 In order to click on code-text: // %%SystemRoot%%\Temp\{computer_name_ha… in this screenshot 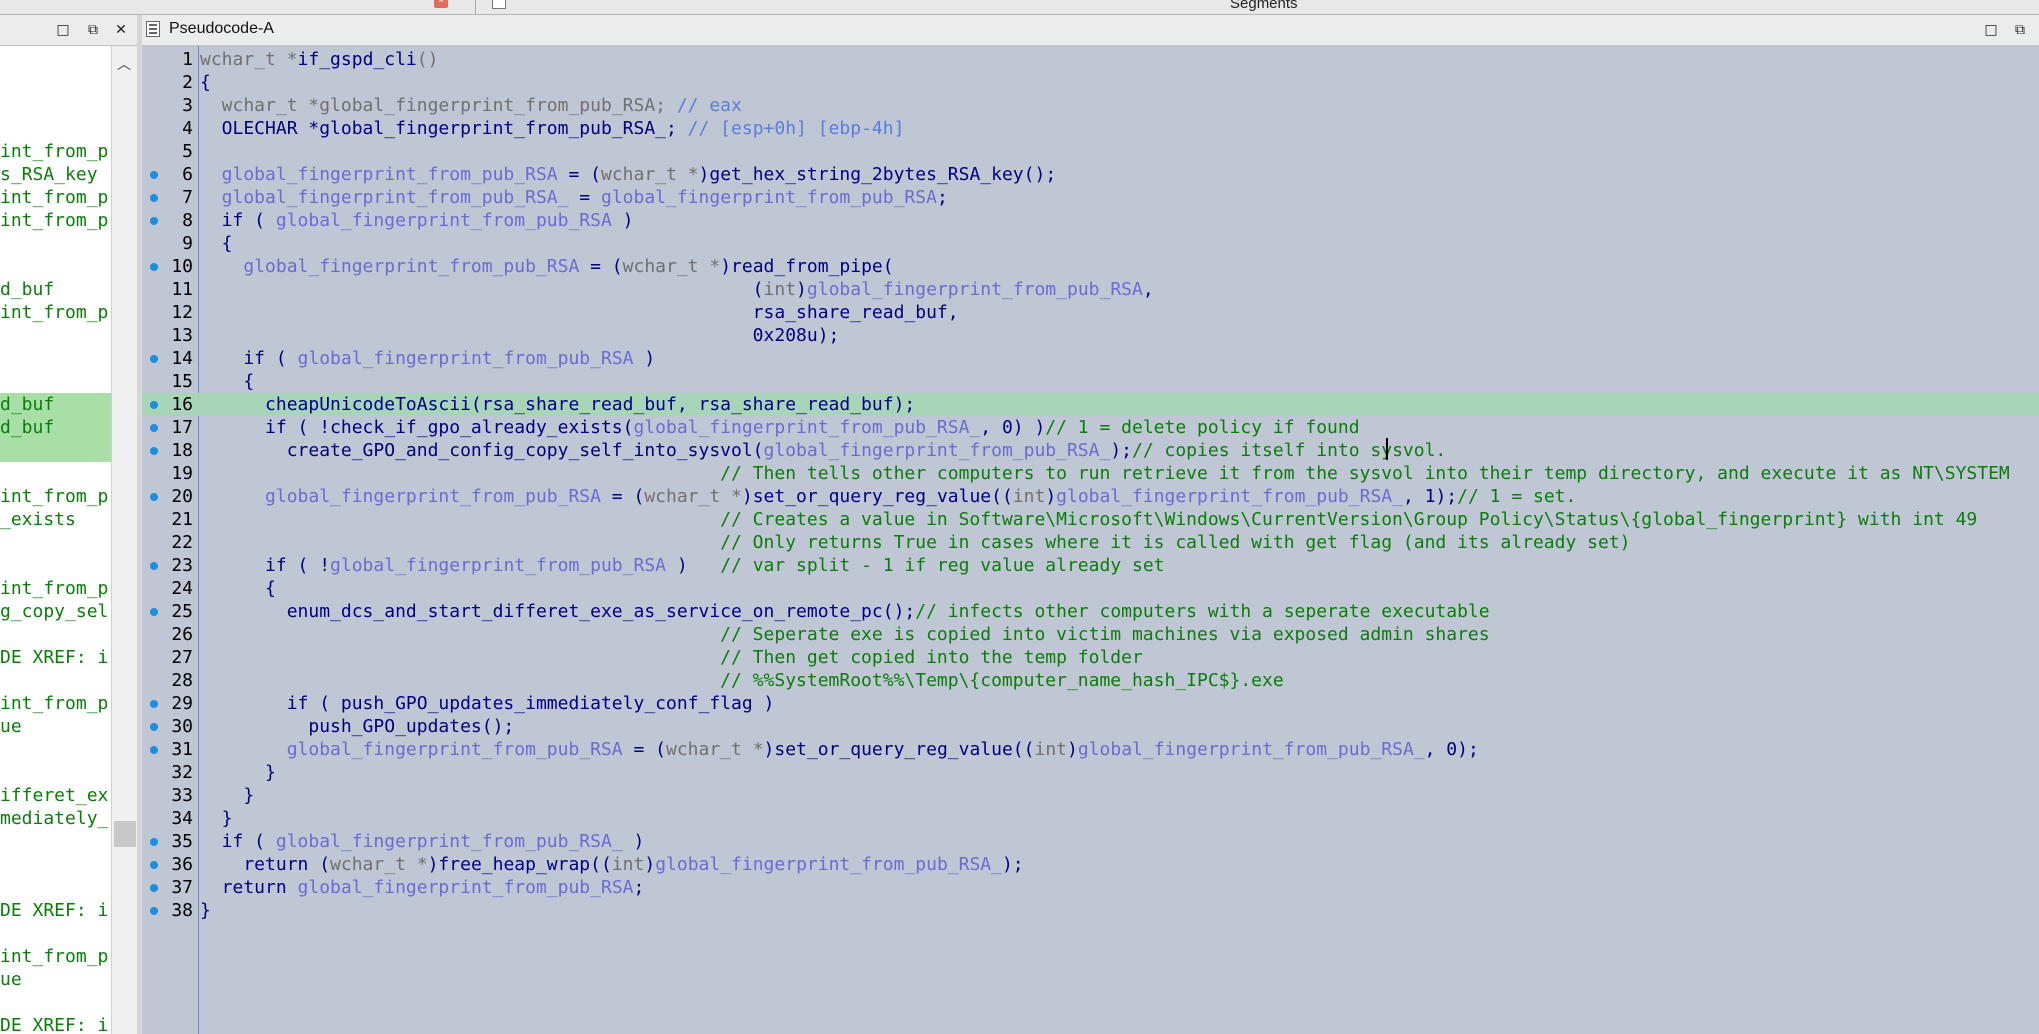, I will do `click(742, 680)`.